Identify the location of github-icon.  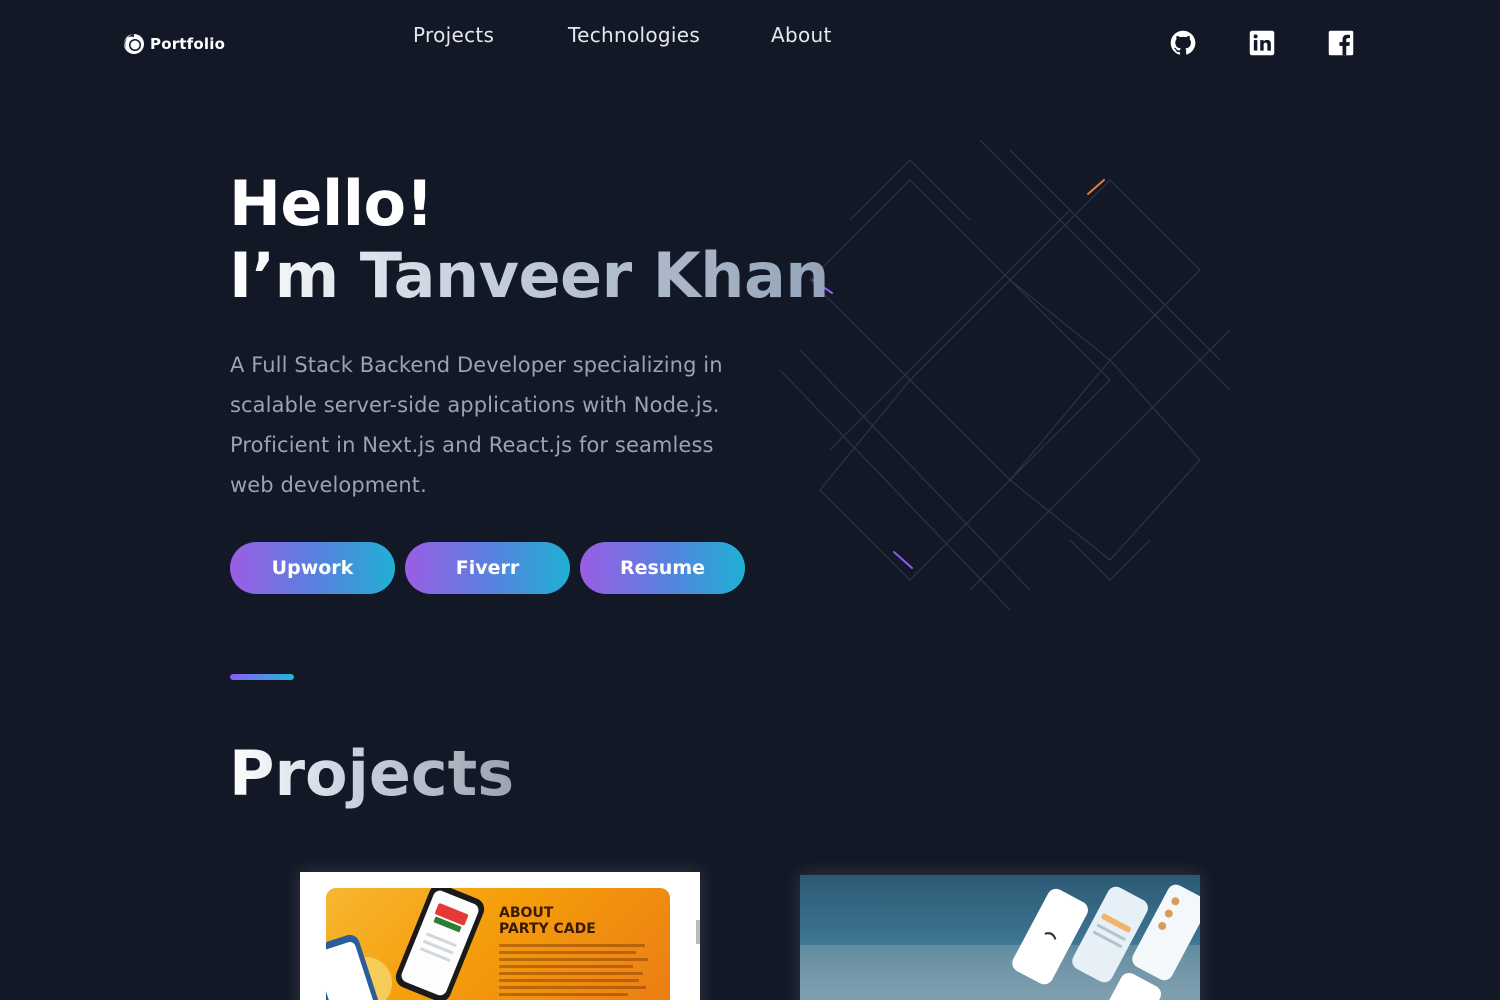
(1183, 42).